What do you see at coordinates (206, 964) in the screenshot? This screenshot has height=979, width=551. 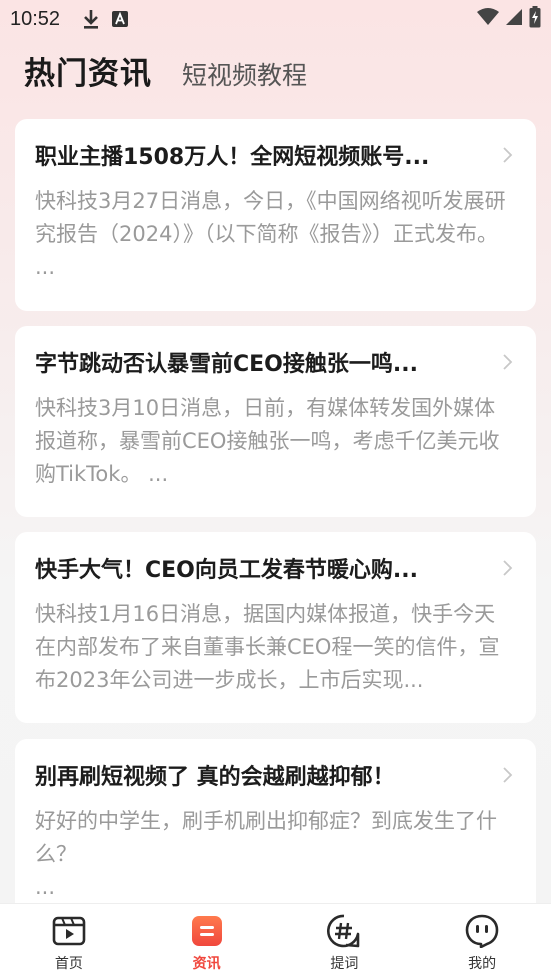 I see `nav-label: 资讯` at bounding box center [206, 964].